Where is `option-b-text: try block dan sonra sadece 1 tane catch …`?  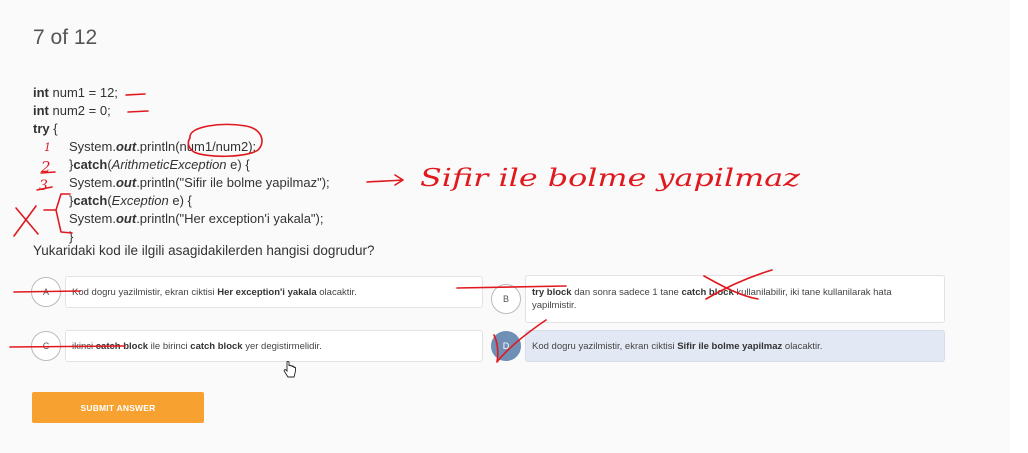 option-b-text: try block dan sonra sadece 1 tane catch … is located at coordinates (735, 299).